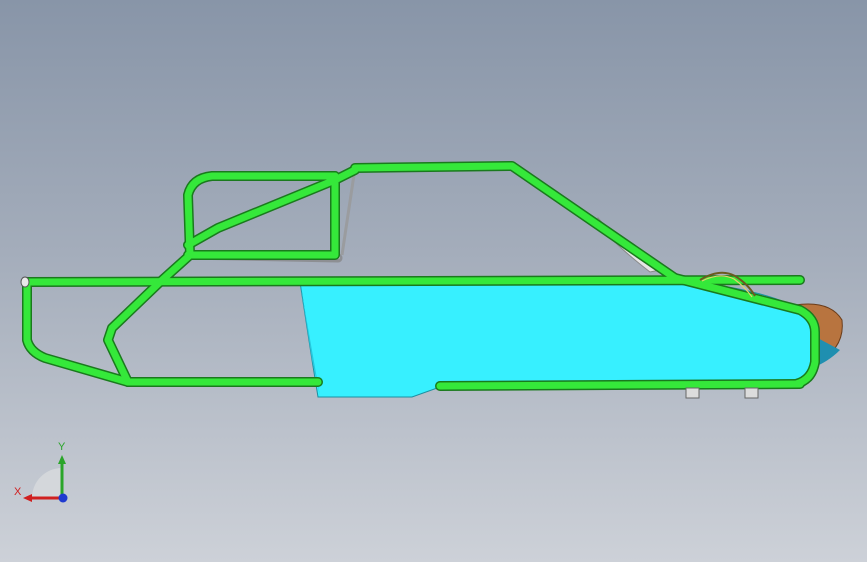 The image size is (867, 562). Describe the element at coordinates (63, 498) in the screenshot. I see `z-axis-dot-icon` at that location.